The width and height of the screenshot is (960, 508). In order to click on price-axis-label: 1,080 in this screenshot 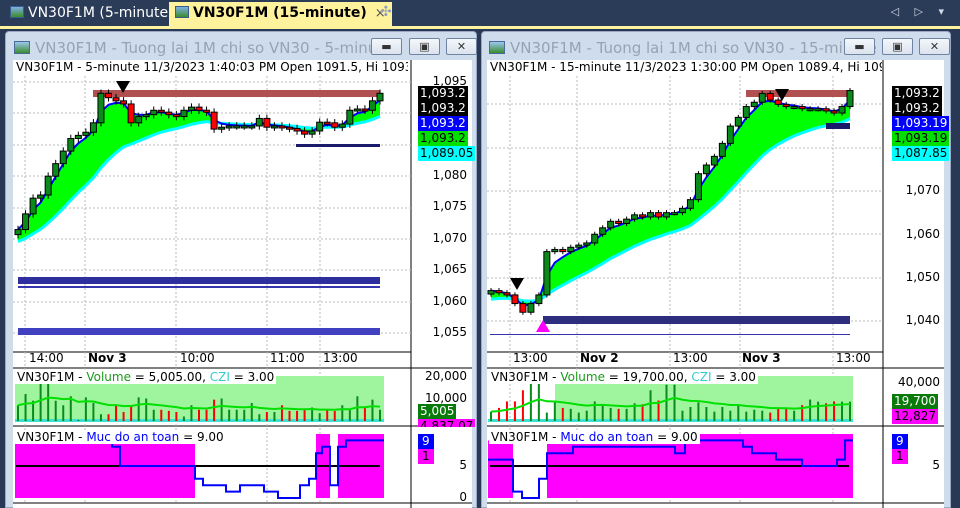, I will do `click(449, 175)`.